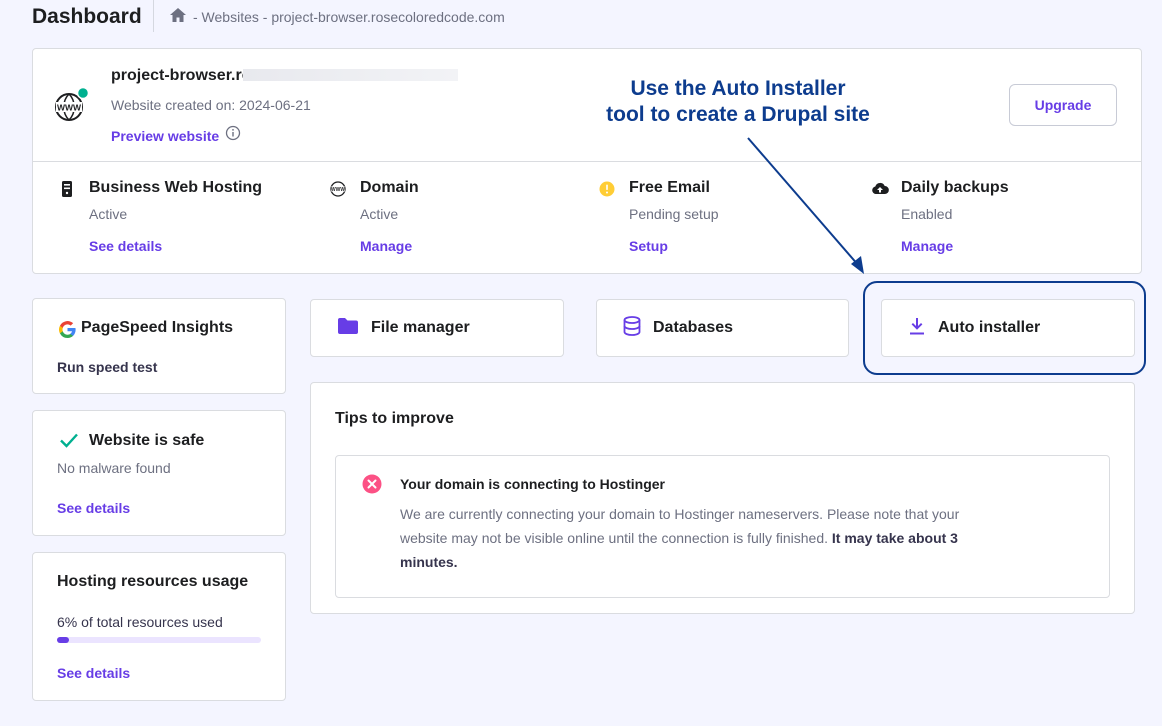  I want to click on feature-status: Pending setup, so click(674, 214).